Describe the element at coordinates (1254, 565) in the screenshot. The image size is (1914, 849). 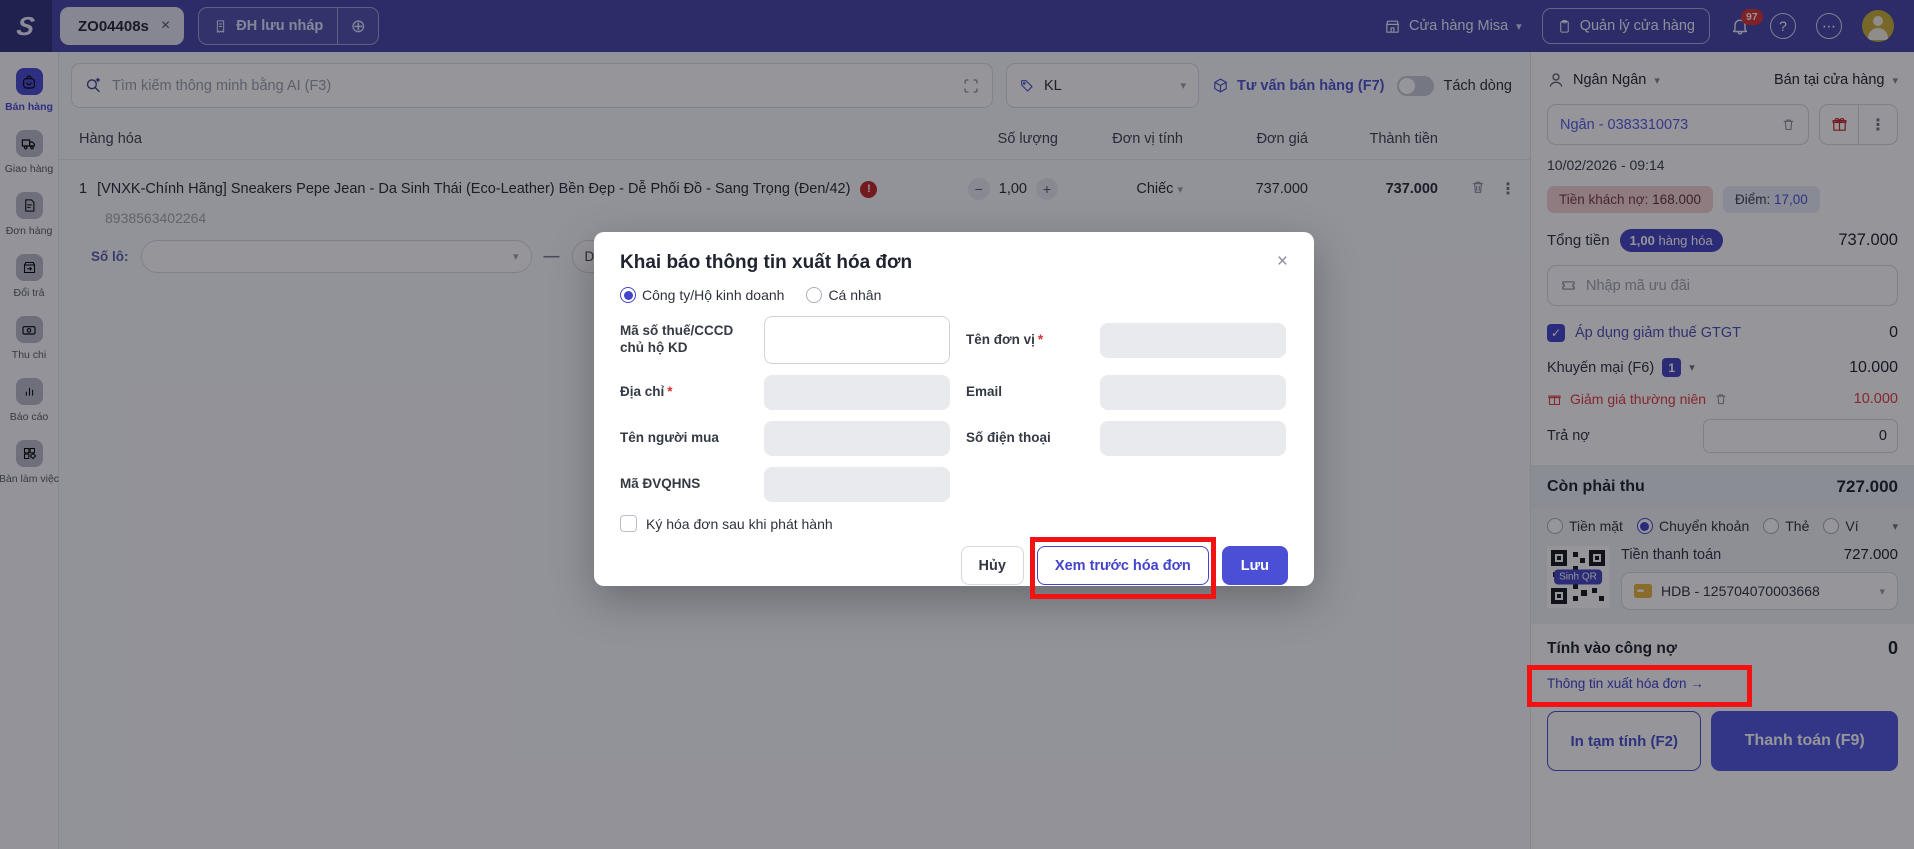
I see `save-button: Lưu` at that location.